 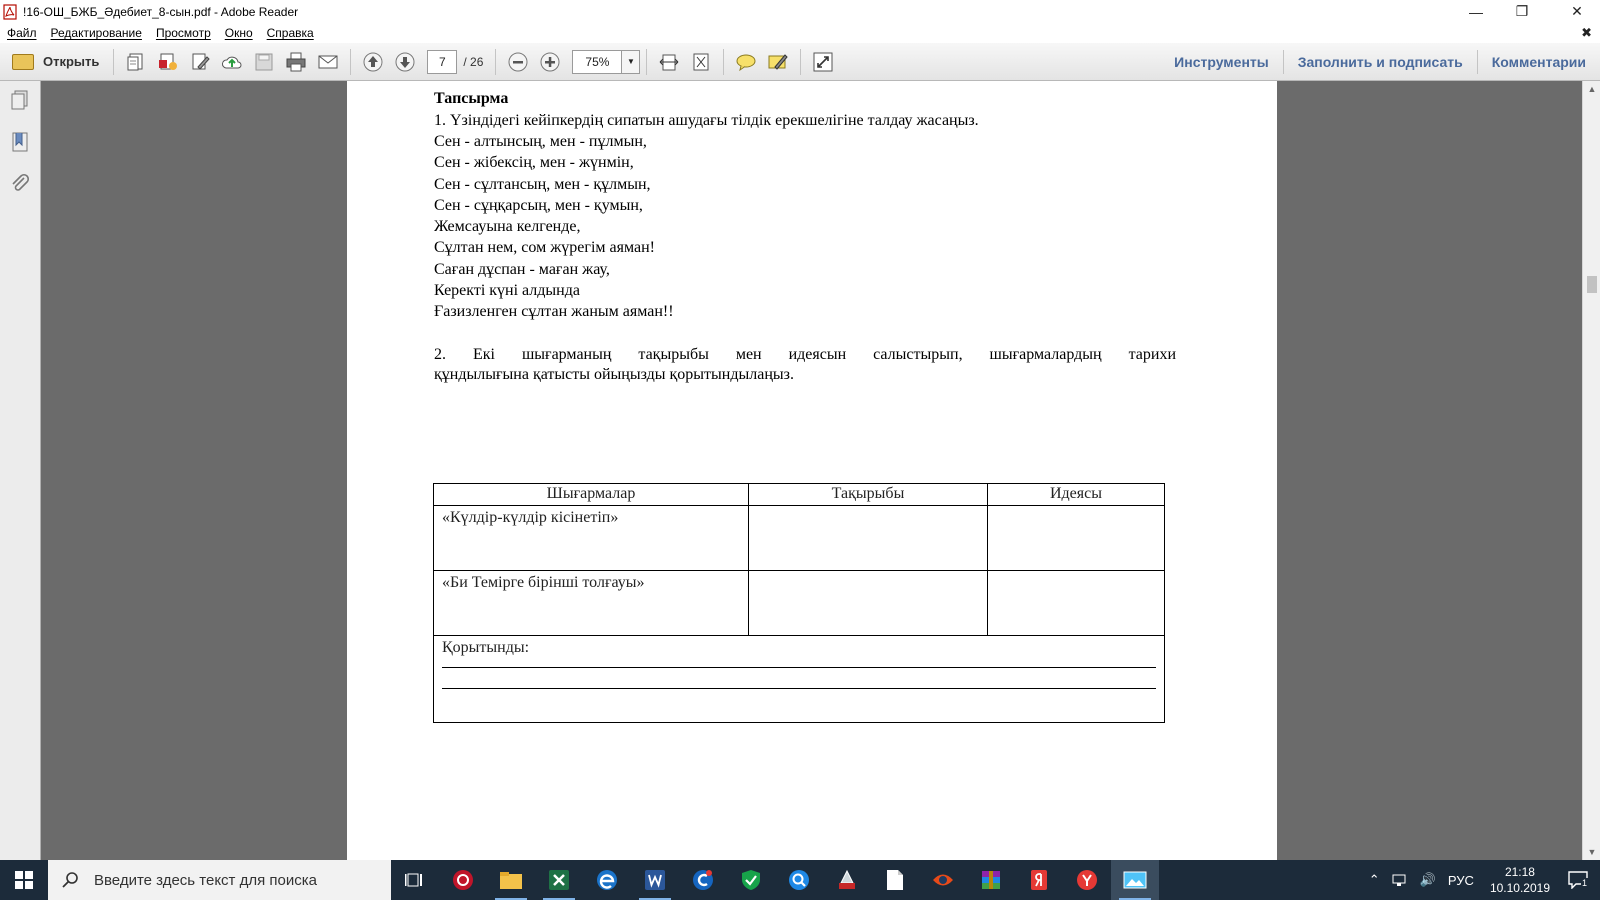 I want to click on fit-width-icon, so click(x=669, y=62).